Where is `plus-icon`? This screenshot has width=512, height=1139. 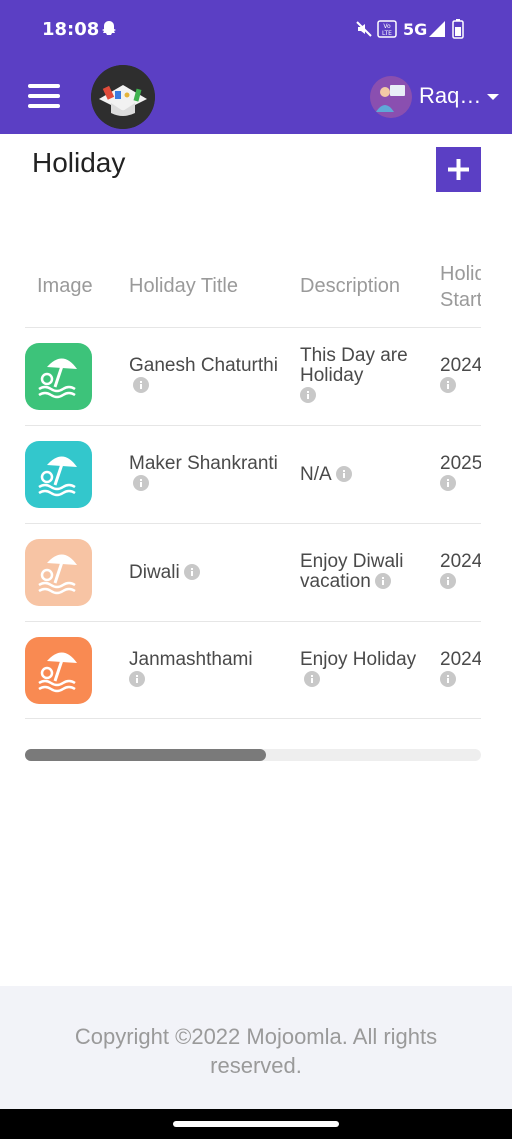 plus-icon is located at coordinates (458, 169).